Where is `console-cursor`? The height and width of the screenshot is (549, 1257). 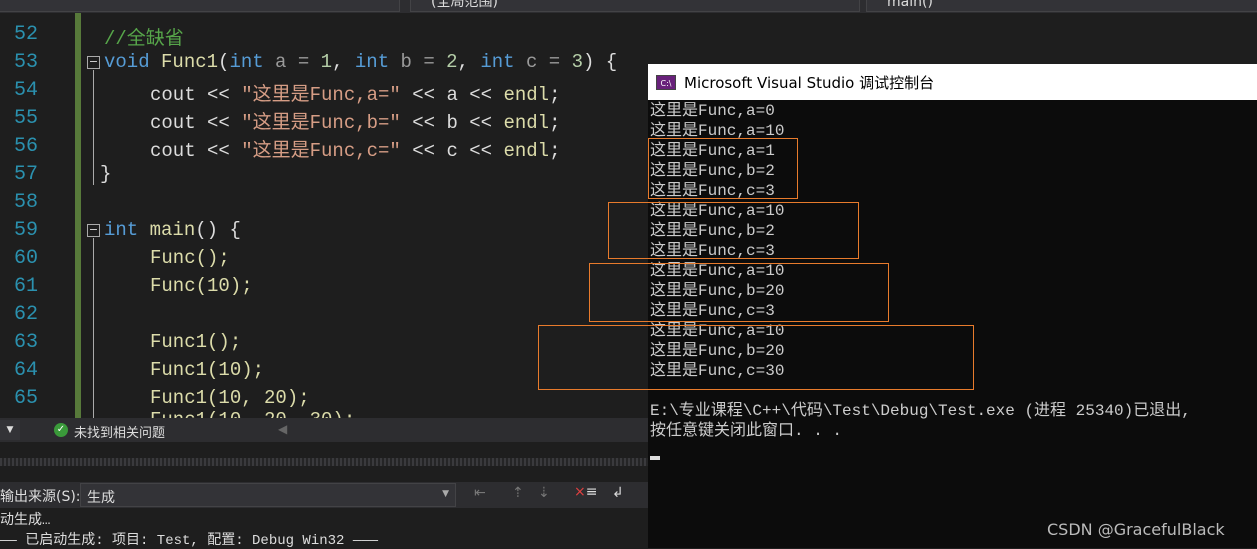 console-cursor is located at coordinates (655, 458).